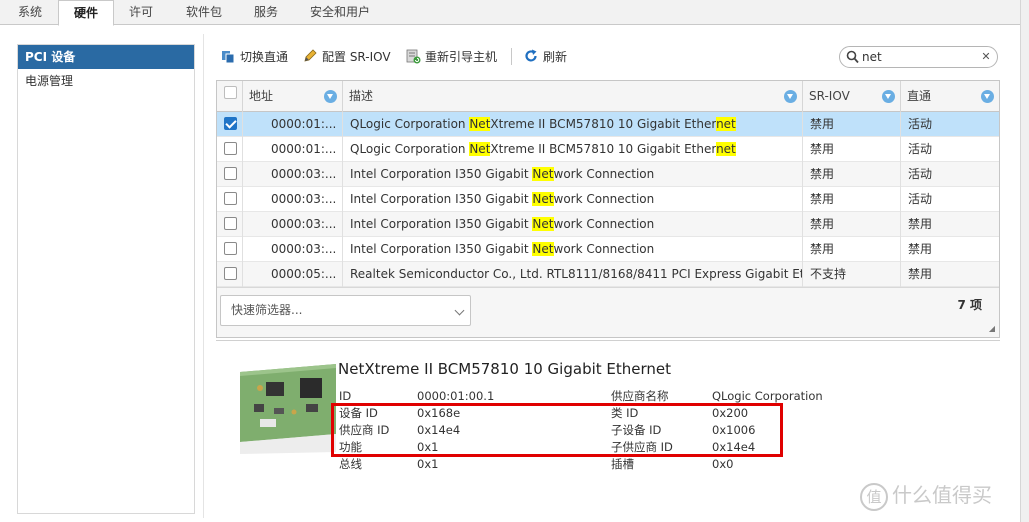 The width and height of the screenshot is (1029, 522). What do you see at coordinates (264, 57) in the screenshot?
I see `toggle-passthrough-label: 切换直通` at bounding box center [264, 57].